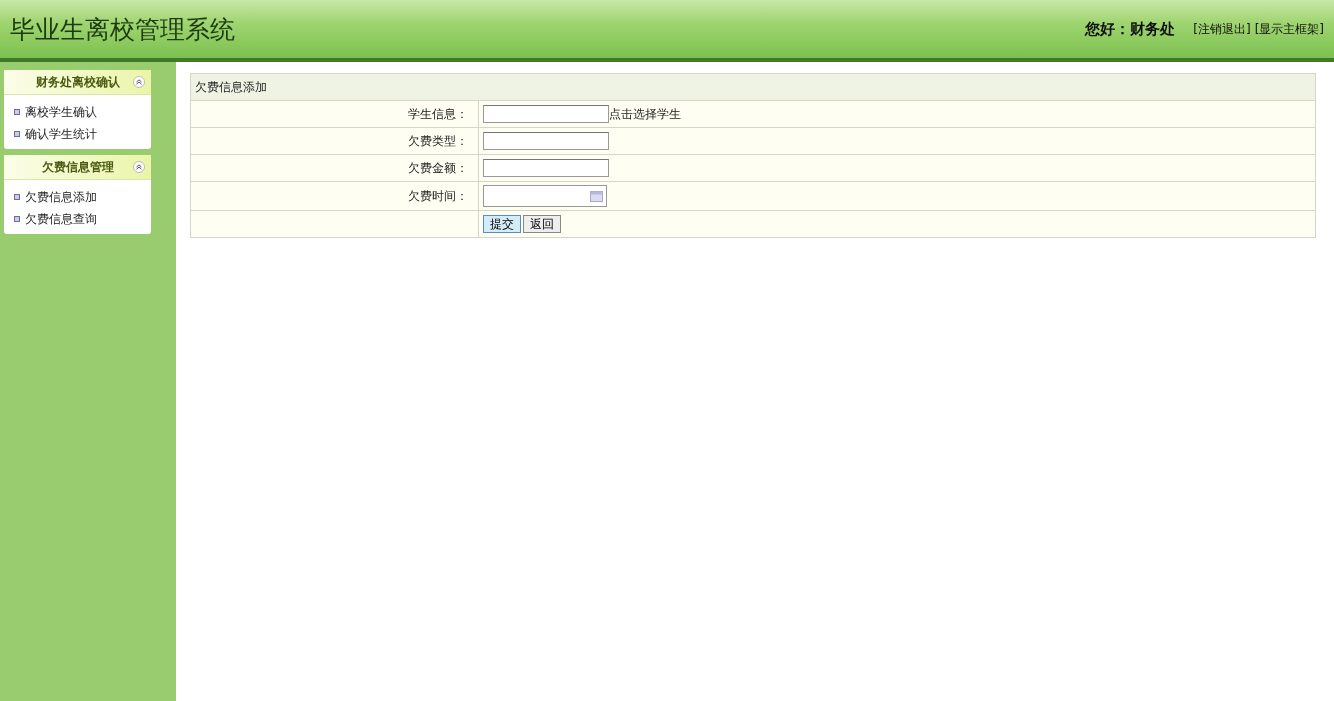  I want to click on menu-item: 欠费信息查询, so click(61, 219).